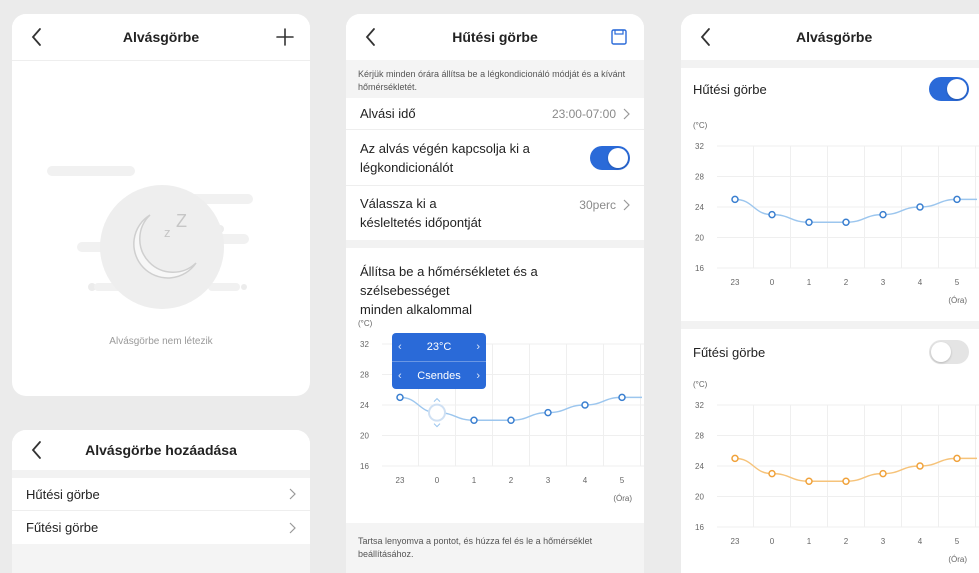 This screenshot has width=979, height=573. I want to click on turn-off-ac-toggle, so click(610, 157).